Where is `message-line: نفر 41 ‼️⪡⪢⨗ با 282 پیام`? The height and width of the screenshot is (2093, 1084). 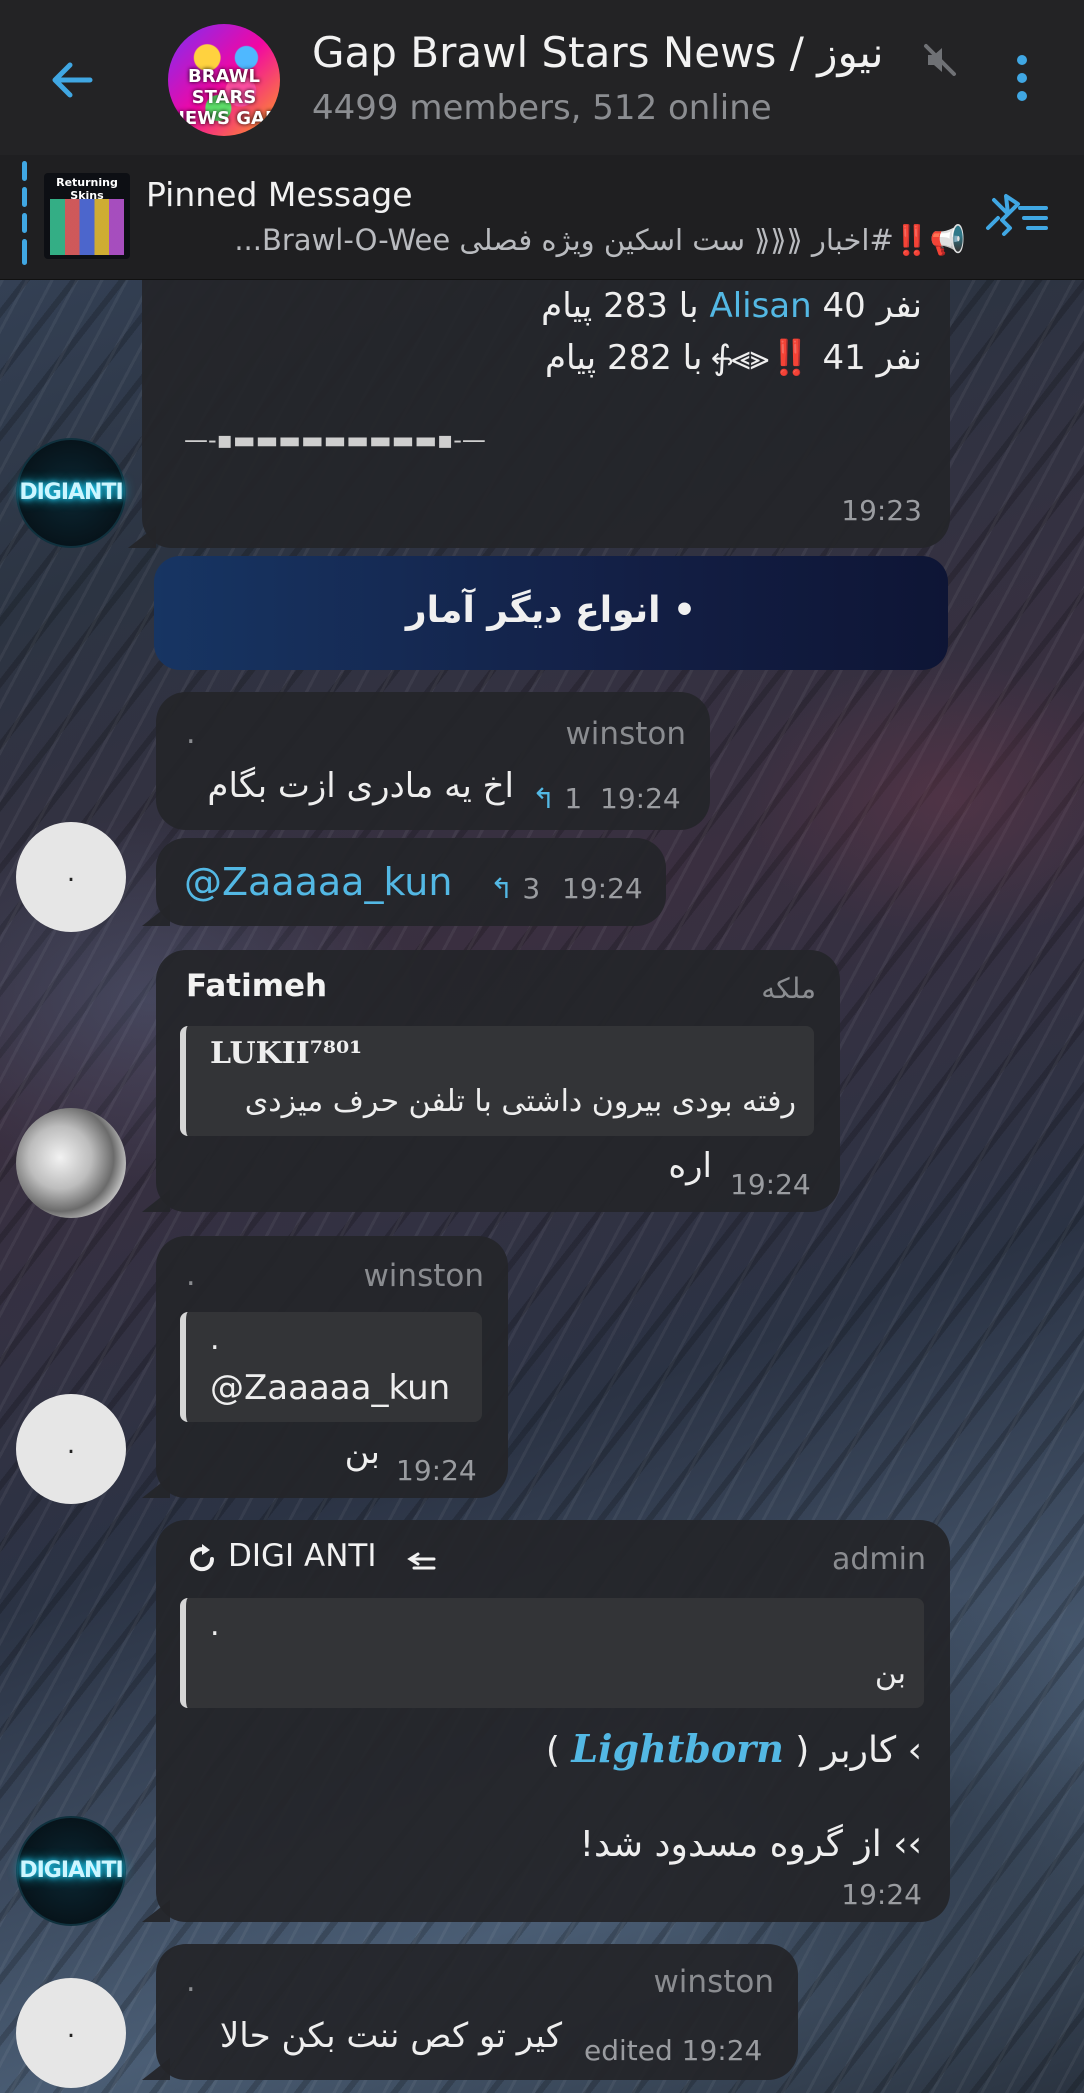
message-line: نفر 41 ‼️⪡⪢⨗ با 282 پیام is located at coordinates (733, 358).